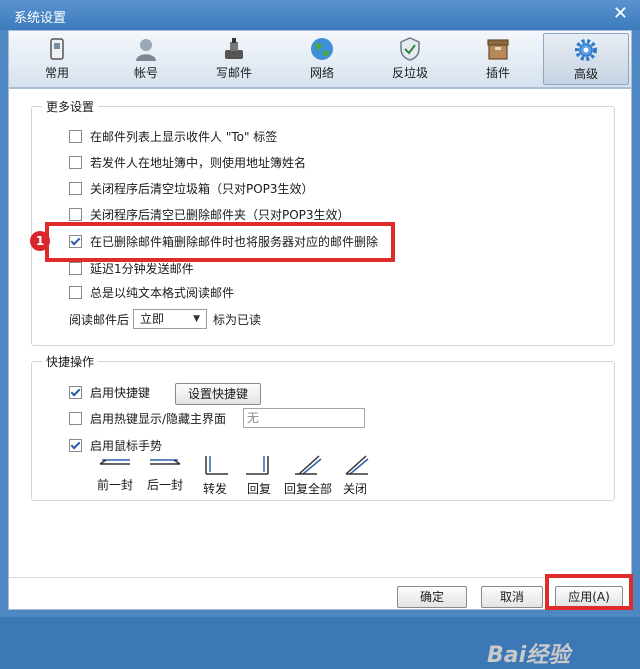  Describe the element at coordinates (585, 74) in the screenshot. I see `tab-advanced-label: 高级` at that location.